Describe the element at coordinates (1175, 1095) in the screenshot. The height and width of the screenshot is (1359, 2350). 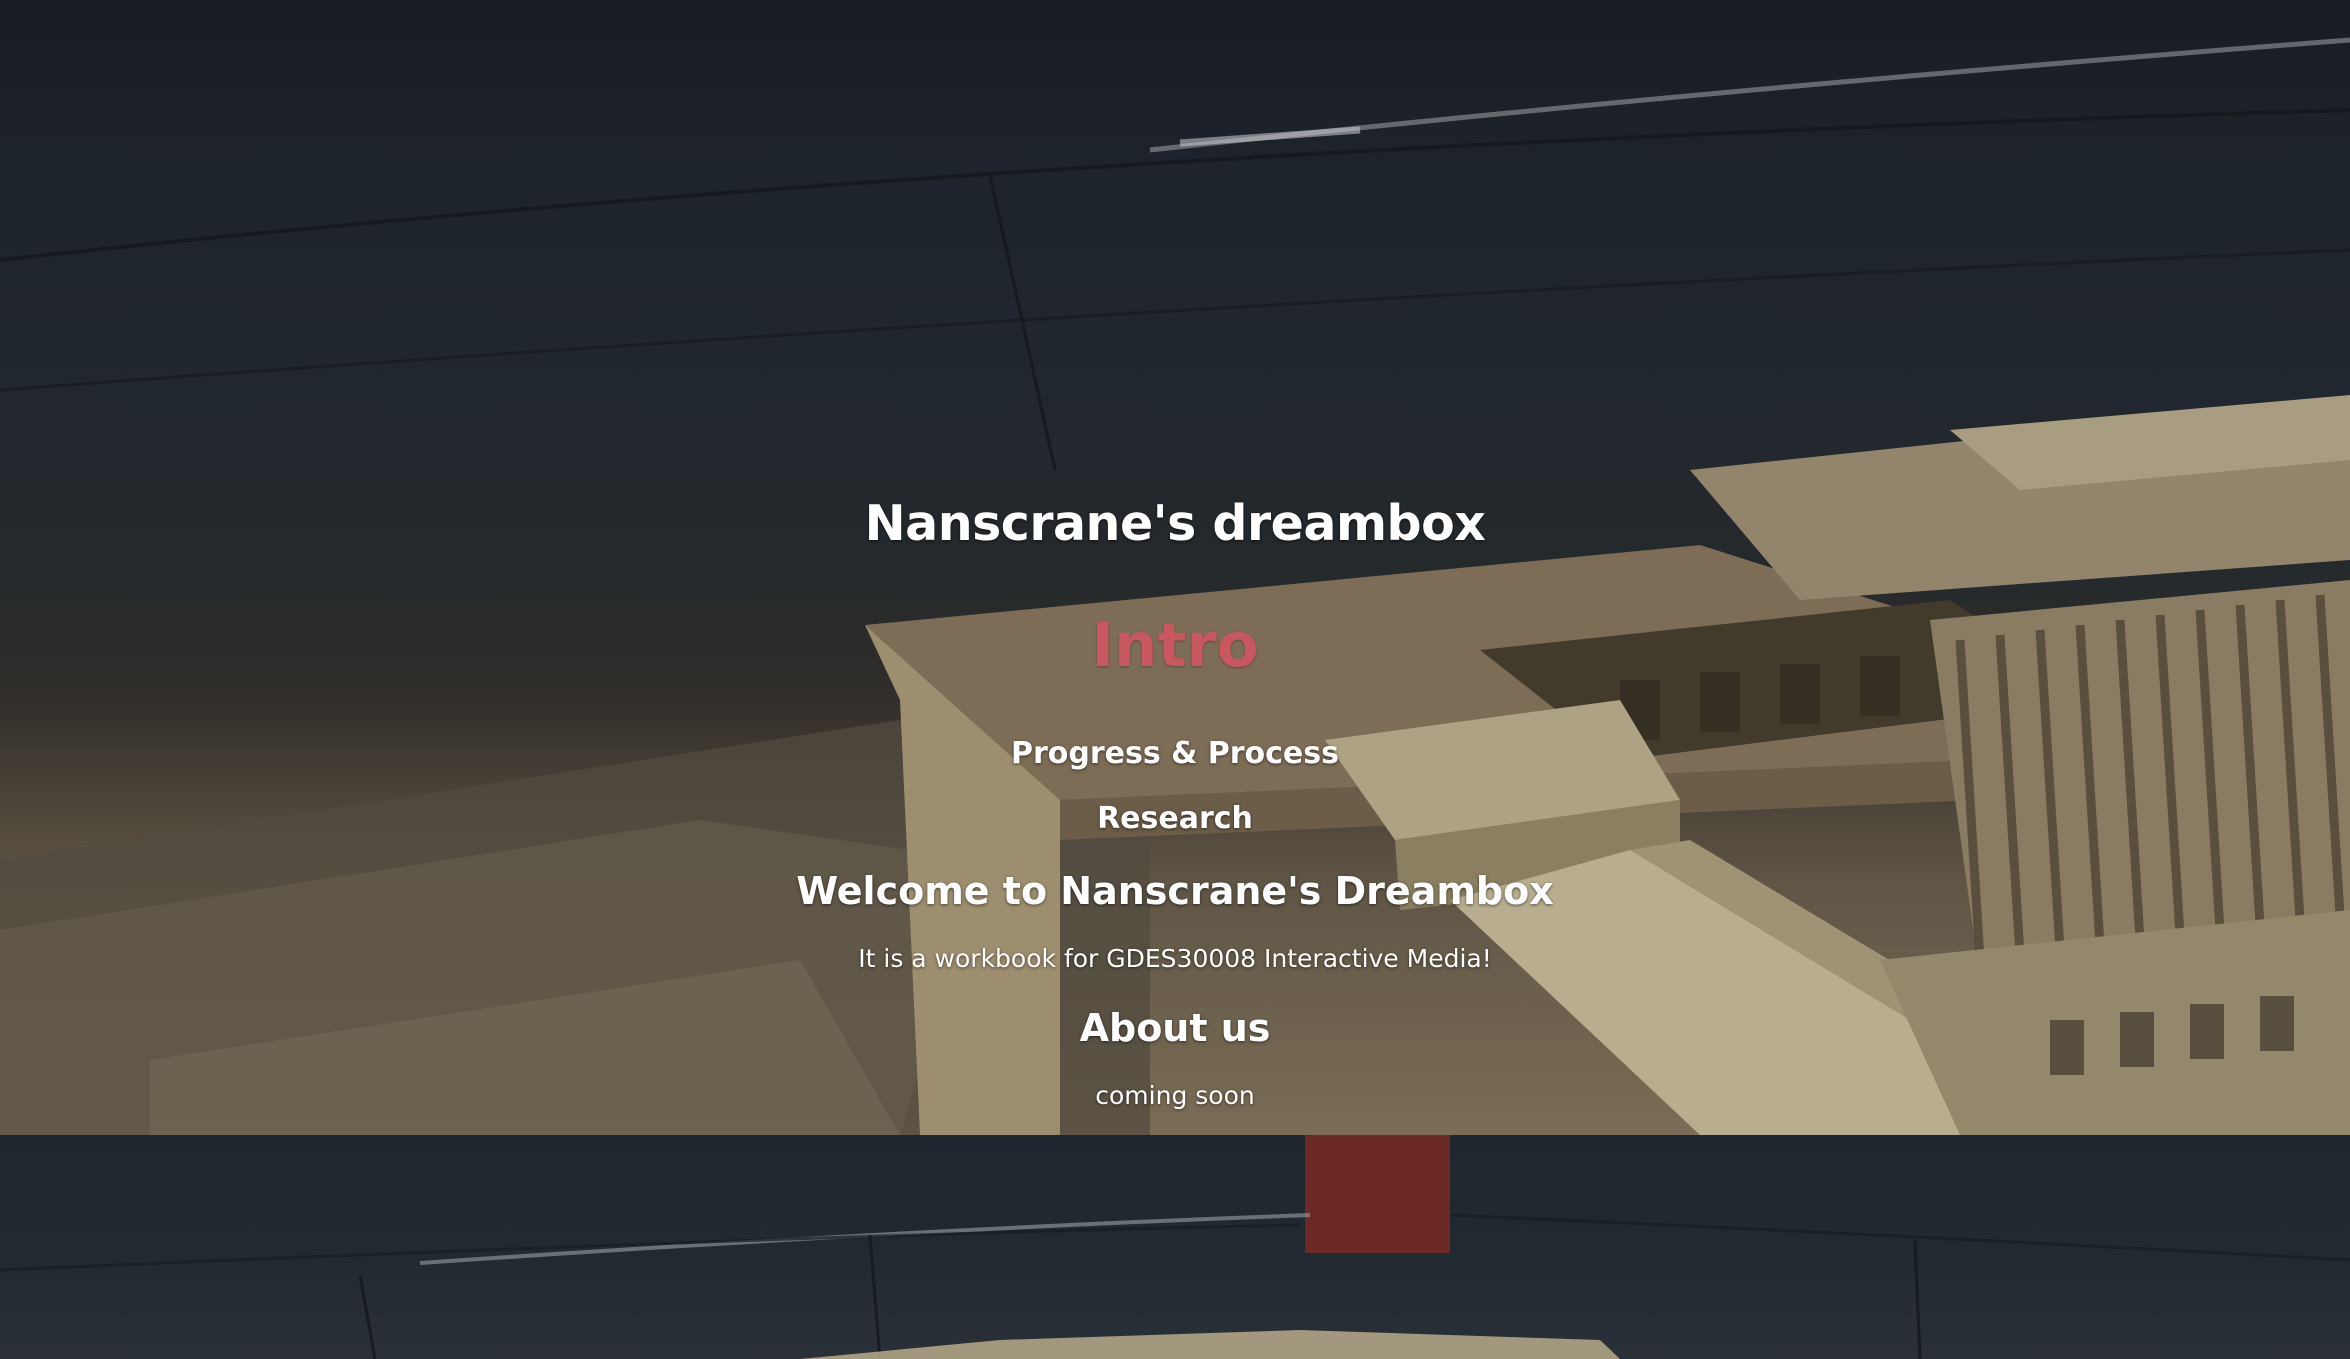
I see `about-text: coming soon` at that location.